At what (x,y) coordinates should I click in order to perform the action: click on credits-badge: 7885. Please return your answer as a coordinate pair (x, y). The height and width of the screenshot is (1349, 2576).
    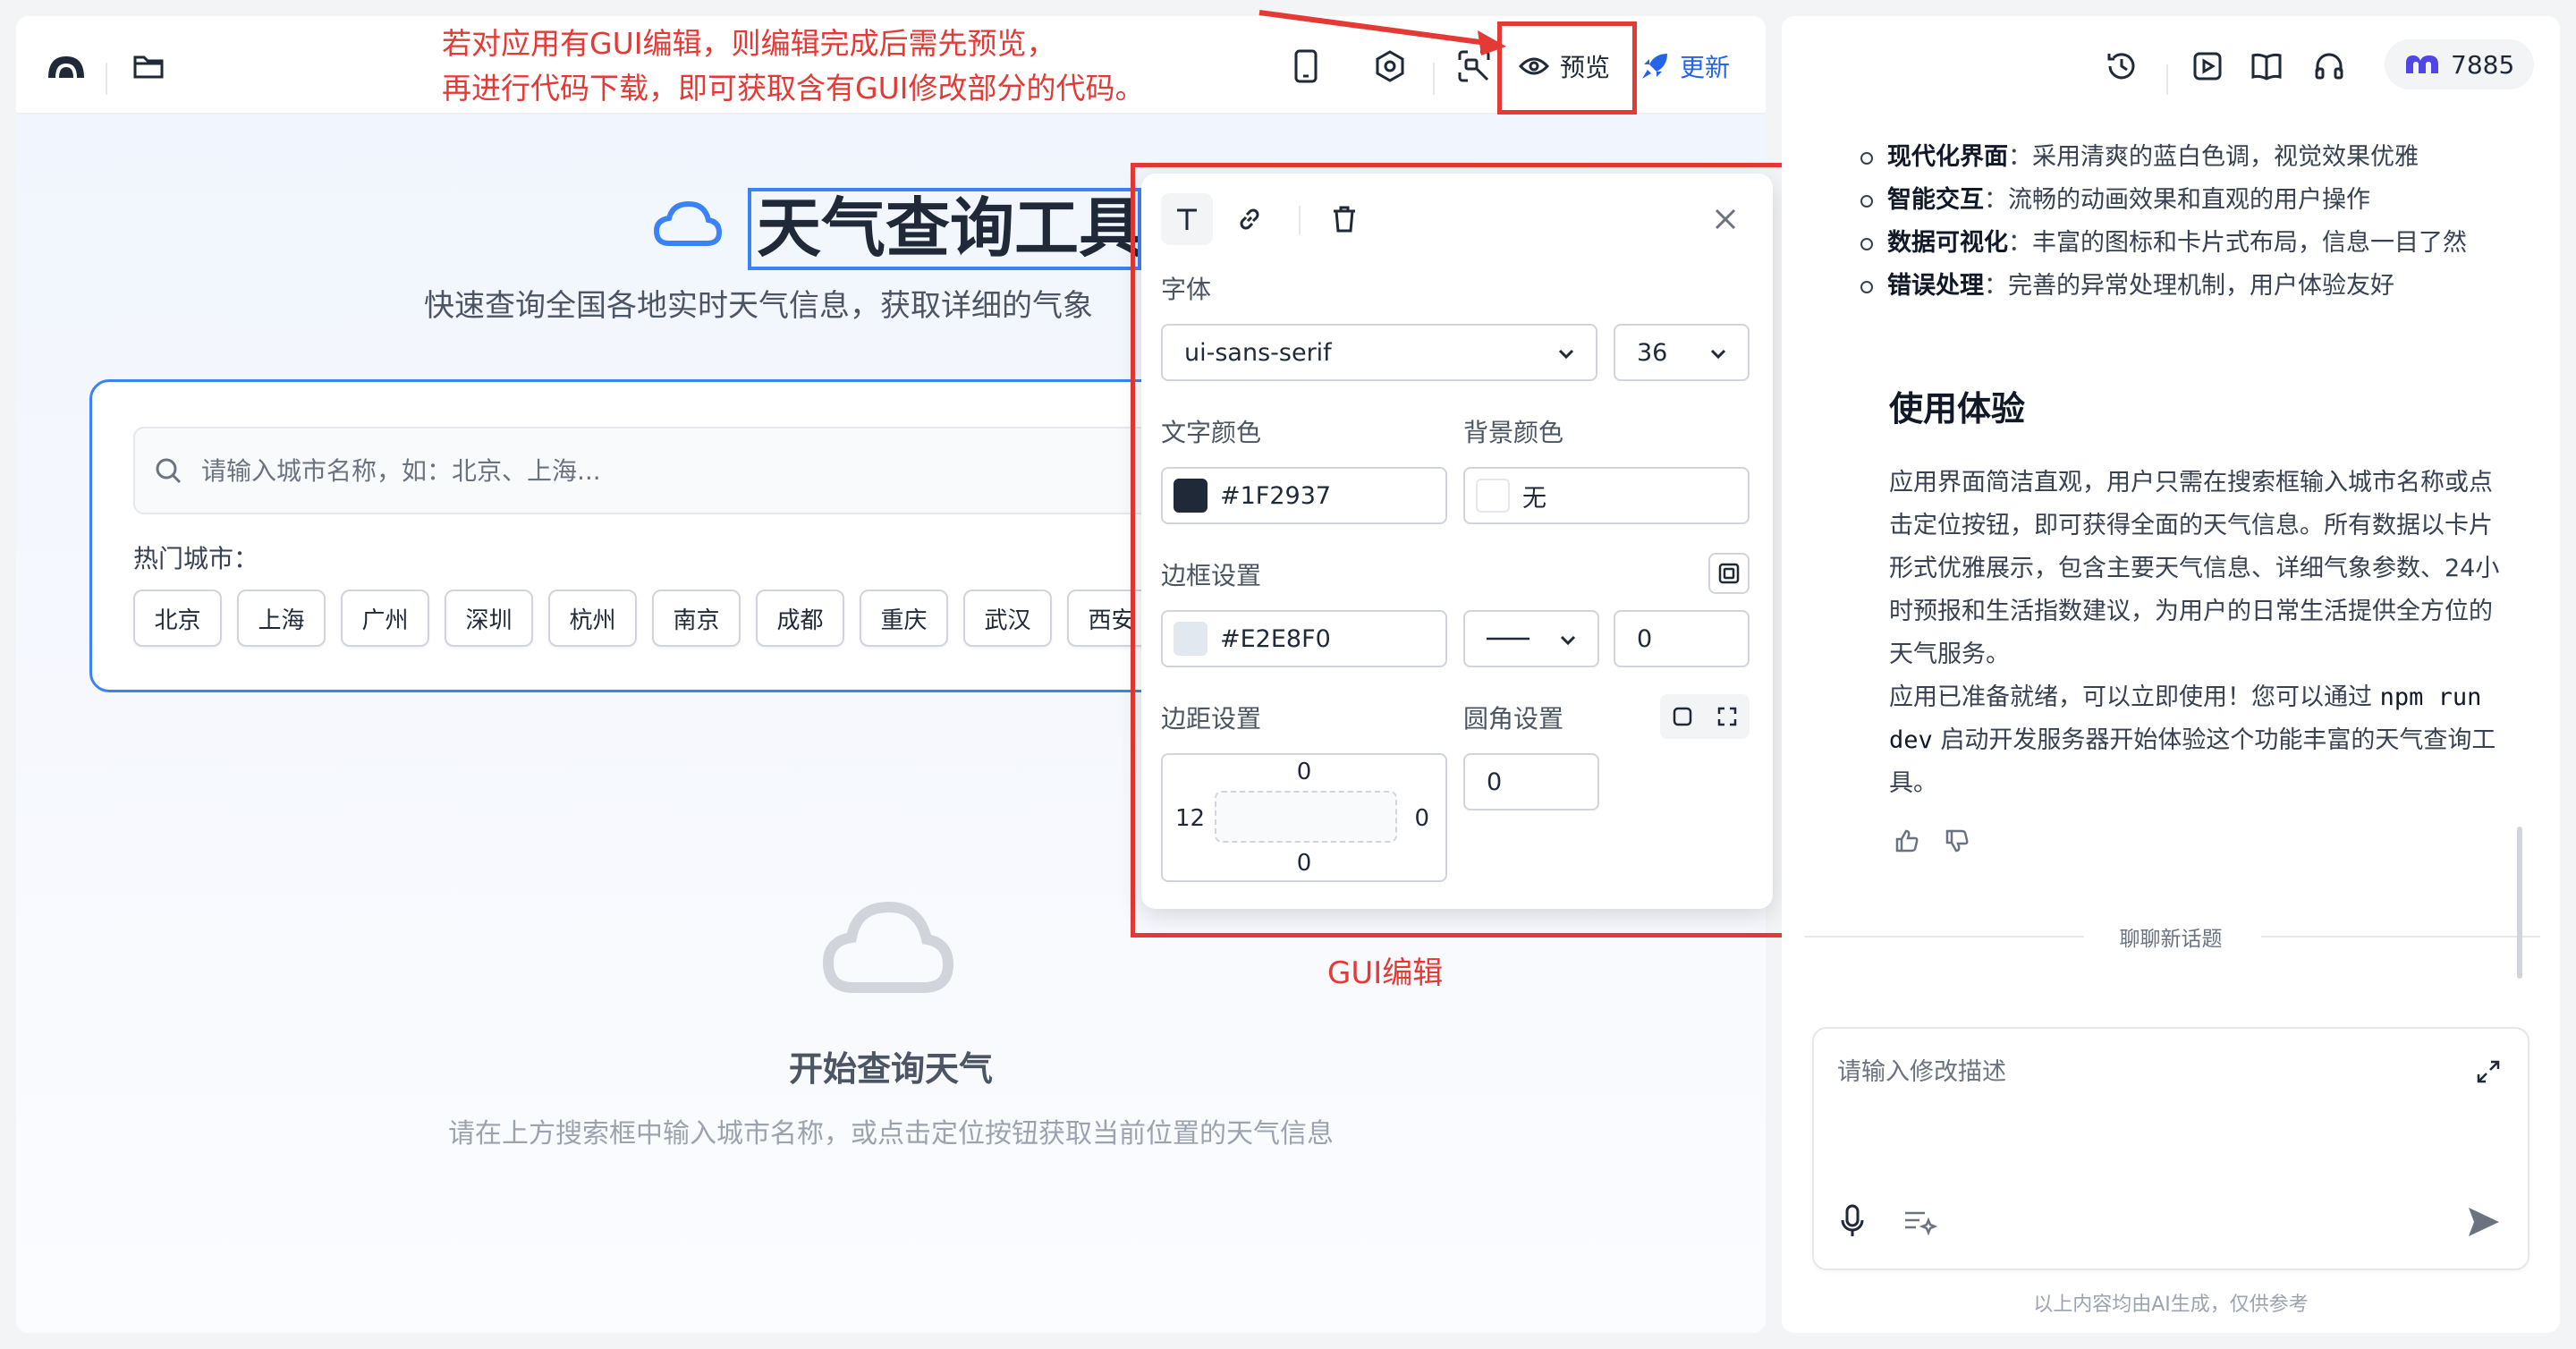
    Looking at the image, I should click on (2460, 64).